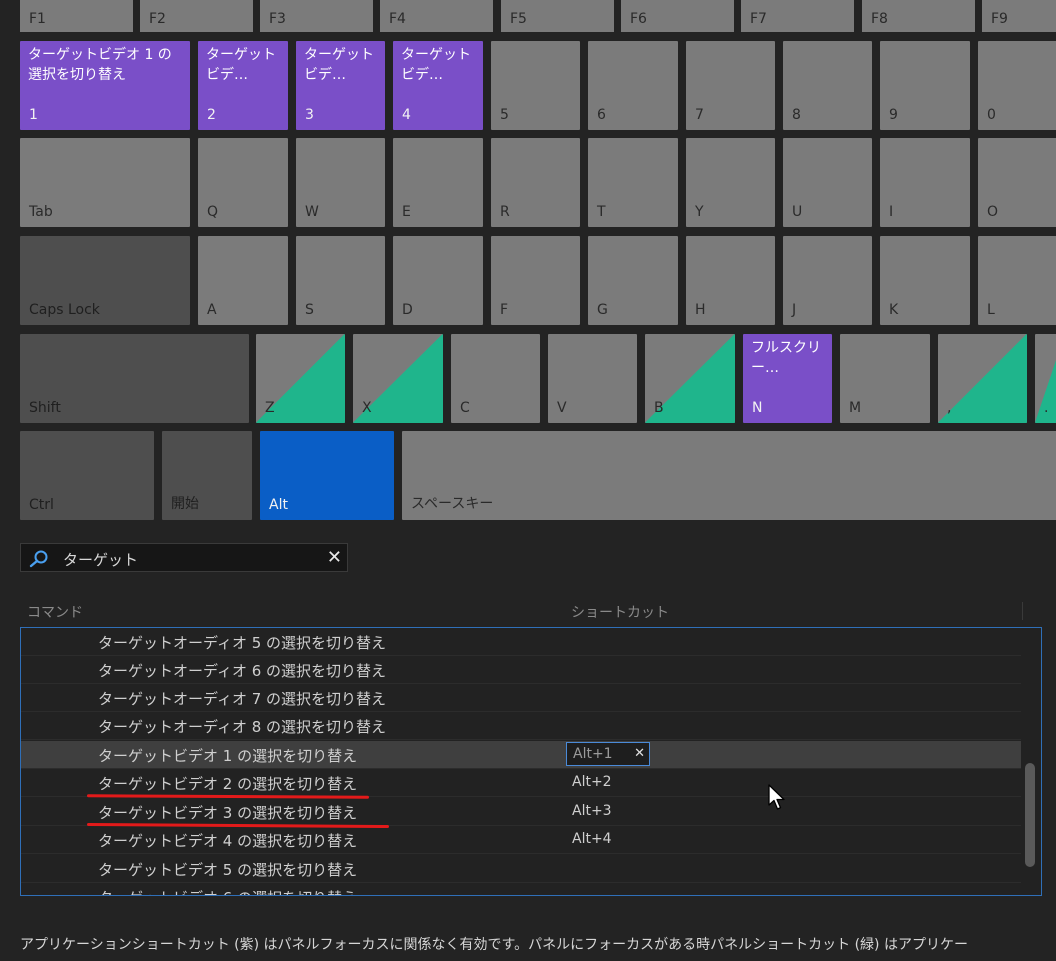  Describe the element at coordinates (730, 280) in the screenshot. I see `key-h: H` at that location.